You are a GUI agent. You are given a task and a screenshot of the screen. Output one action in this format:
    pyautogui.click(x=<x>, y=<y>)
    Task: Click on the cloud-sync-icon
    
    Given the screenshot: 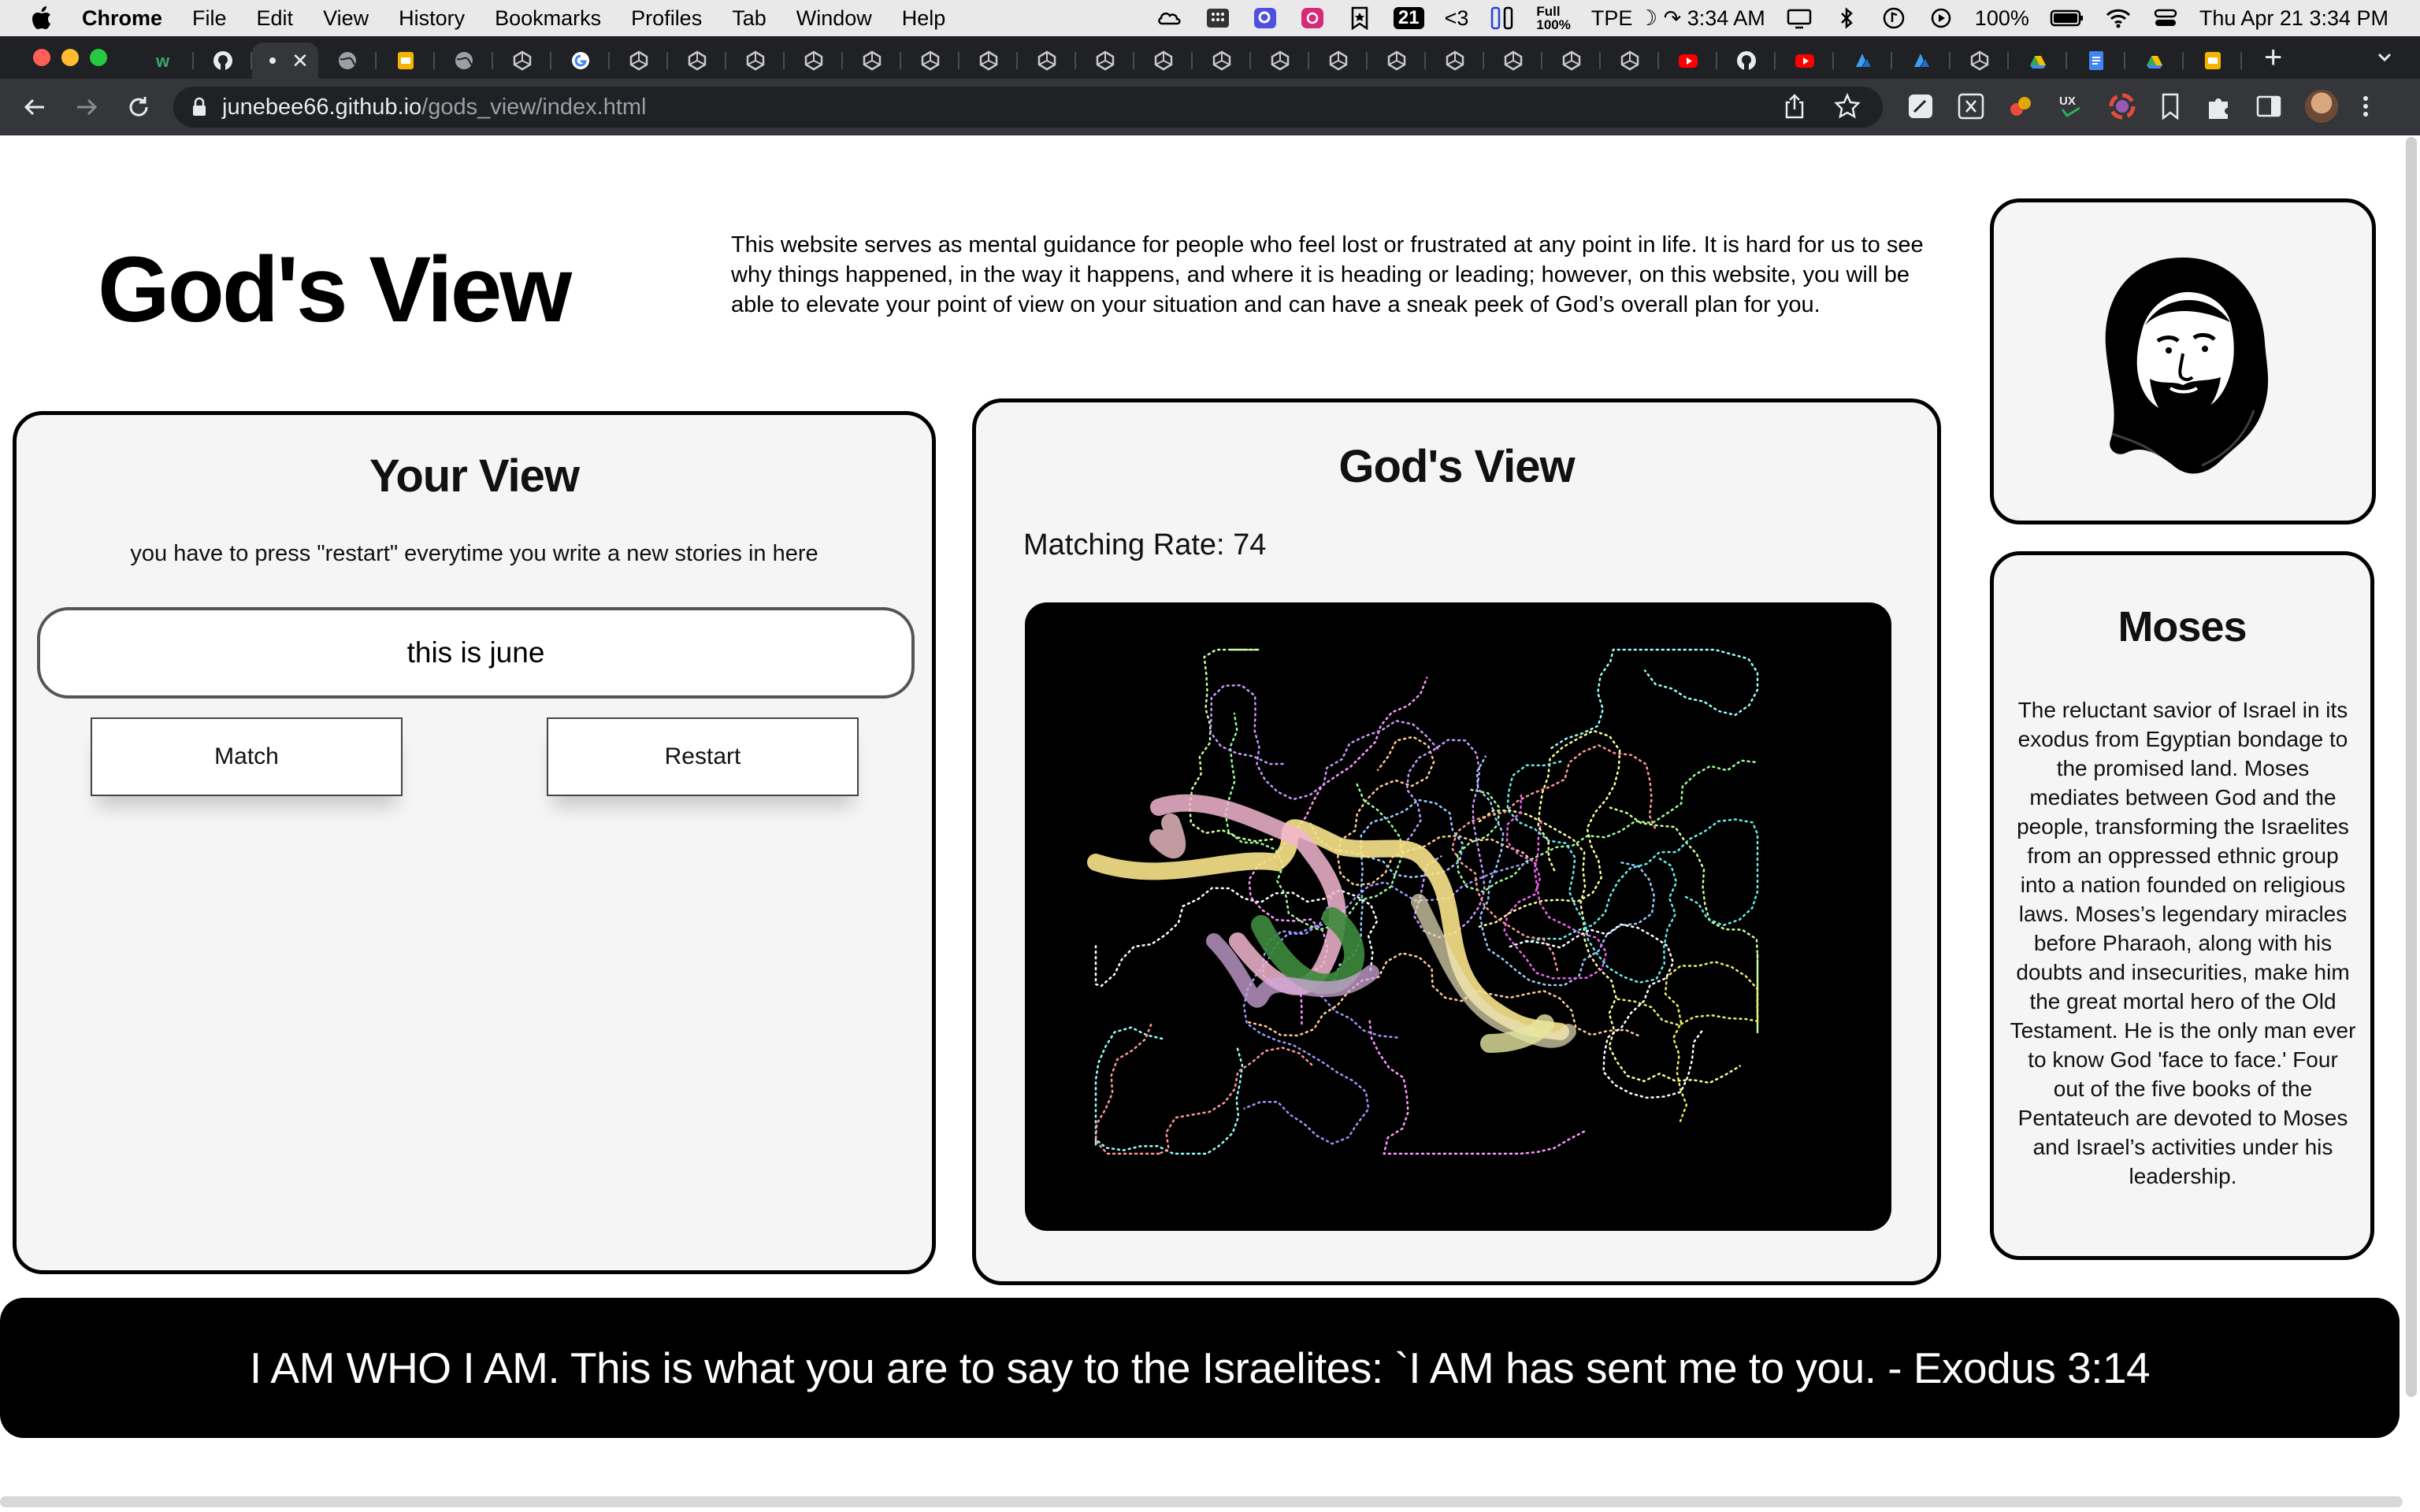 What is the action you would take?
    pyautogui.click(x=1170, y=18)
    